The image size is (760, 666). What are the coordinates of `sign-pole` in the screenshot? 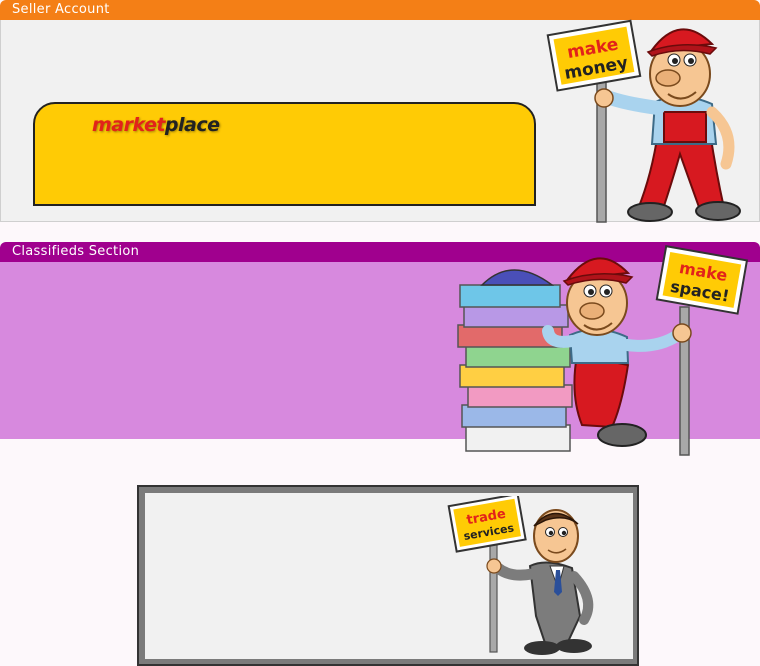 It's located at (493, 594).